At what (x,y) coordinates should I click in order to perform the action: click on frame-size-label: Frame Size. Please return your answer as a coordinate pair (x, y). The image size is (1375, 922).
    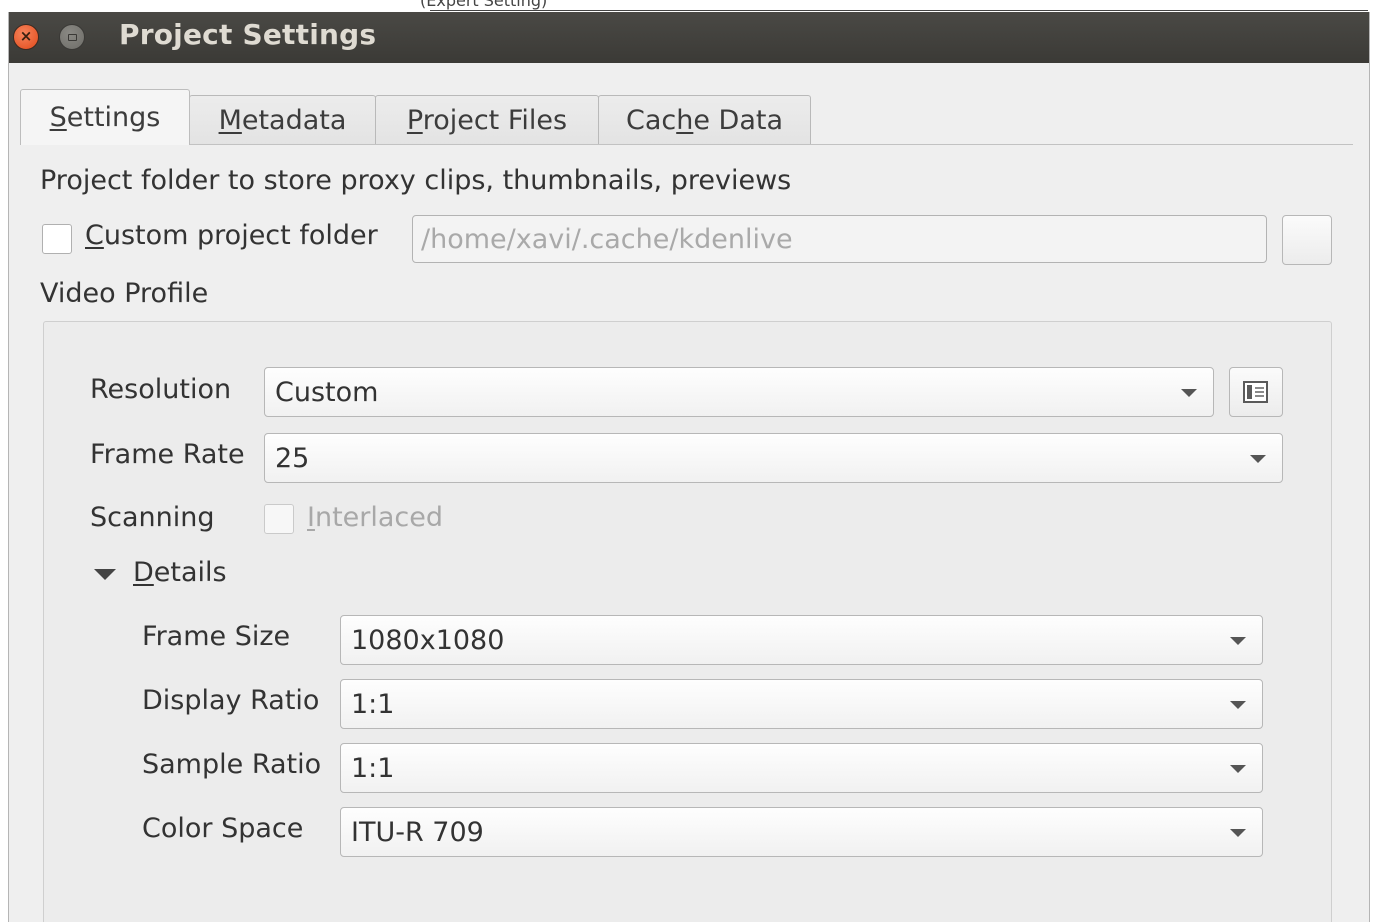
    Looking at the image, I should click on (216, 636).